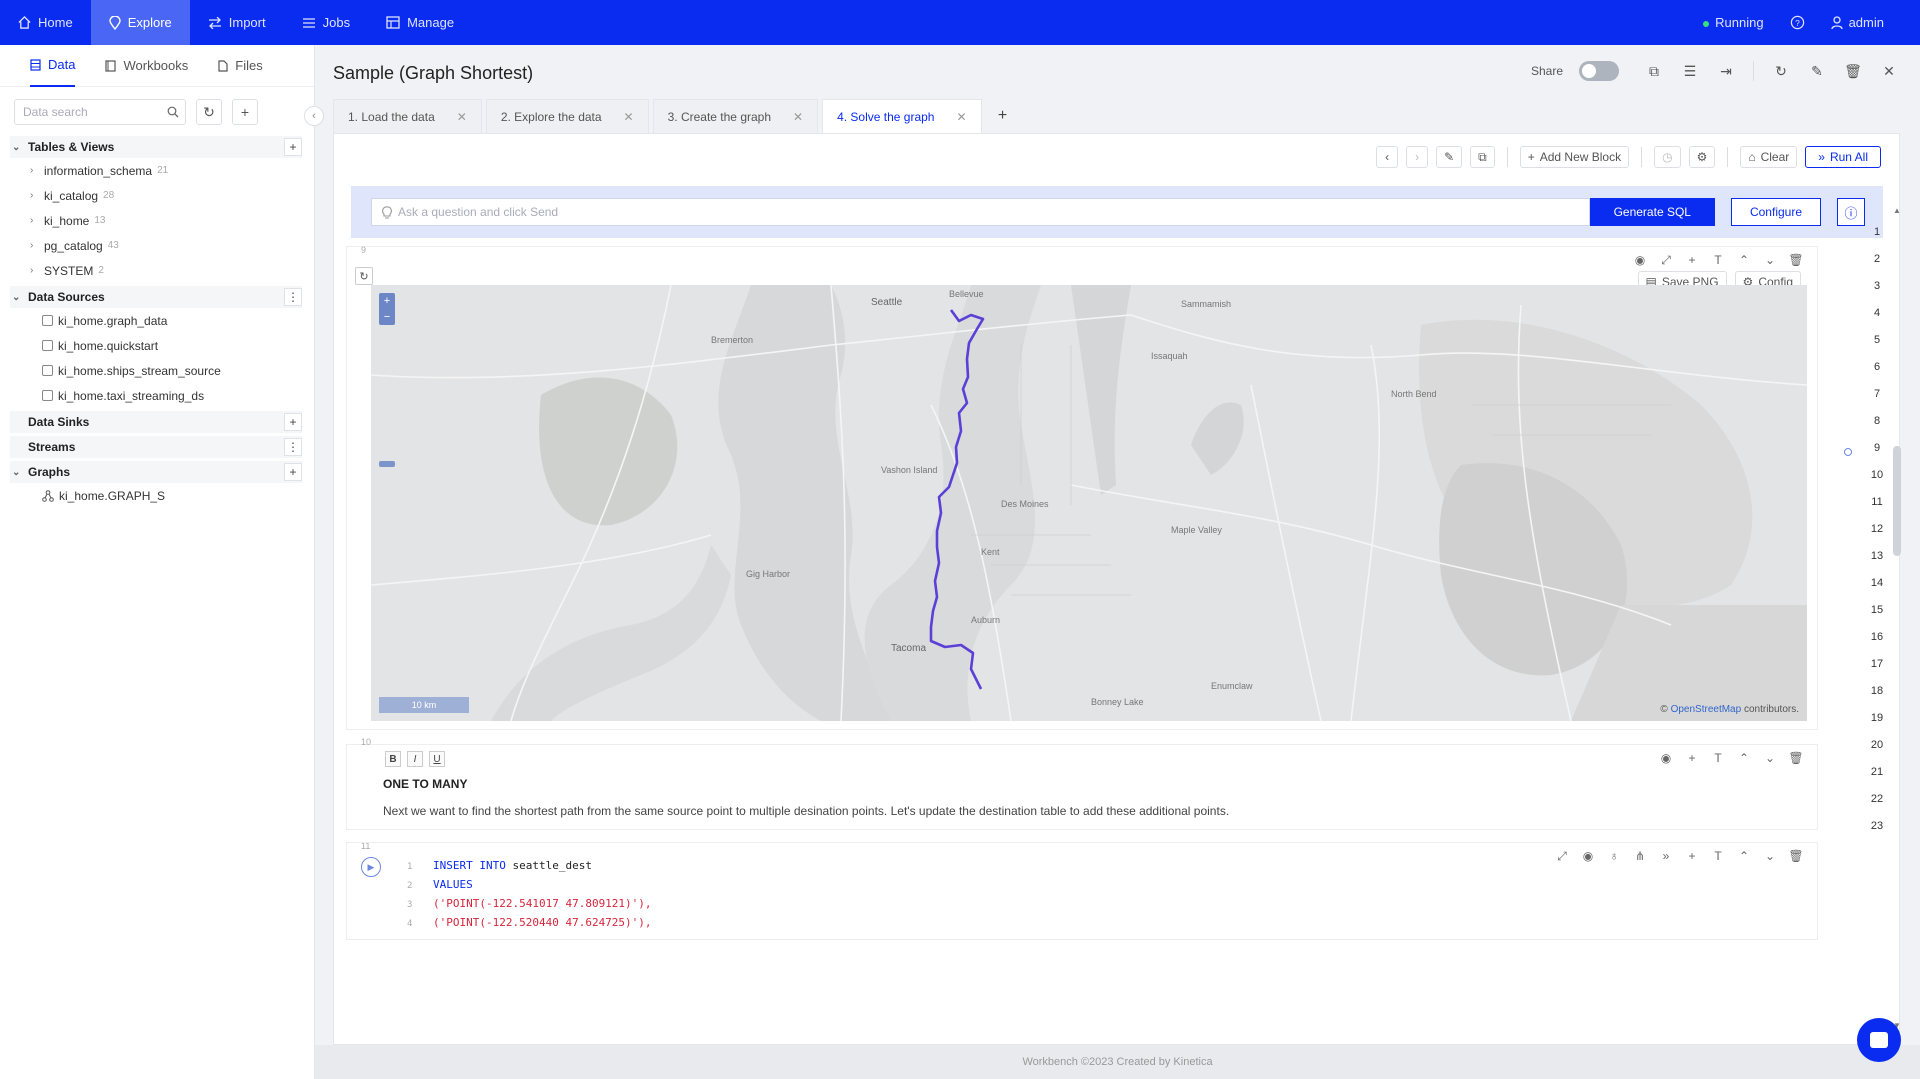  I want to click on gutter-item: 14, so click(1877, 590).